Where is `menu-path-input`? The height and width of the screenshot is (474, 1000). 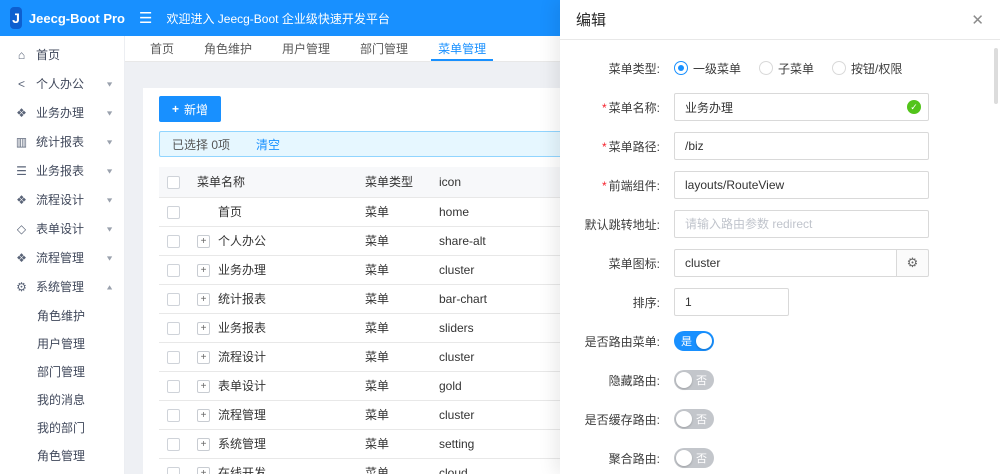 menu-path-input is located at coordinates (801, 146).